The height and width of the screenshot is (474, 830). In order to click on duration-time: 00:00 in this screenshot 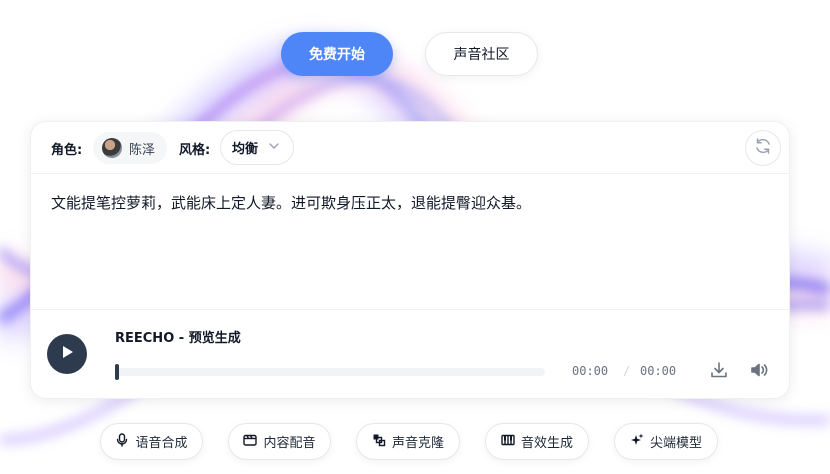, I will do `click(658, 371)`.